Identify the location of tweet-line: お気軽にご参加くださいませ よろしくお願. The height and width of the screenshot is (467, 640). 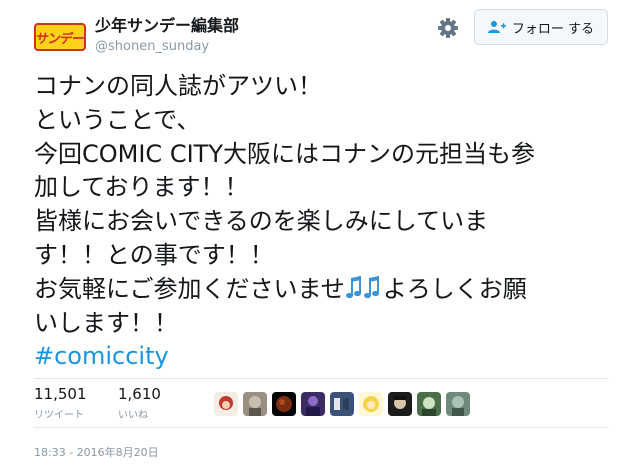
(321, 290).